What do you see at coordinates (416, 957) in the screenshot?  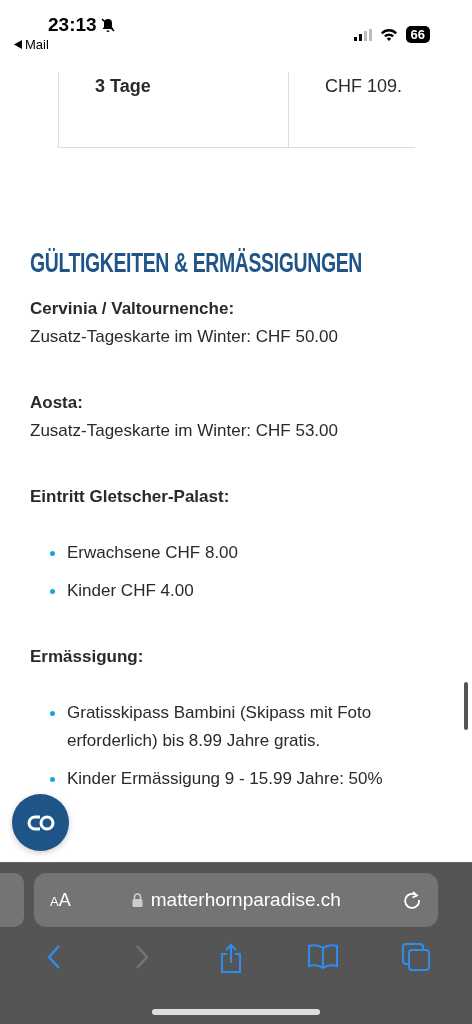 I see `tabs-icon` at bounding box center [416, 957].